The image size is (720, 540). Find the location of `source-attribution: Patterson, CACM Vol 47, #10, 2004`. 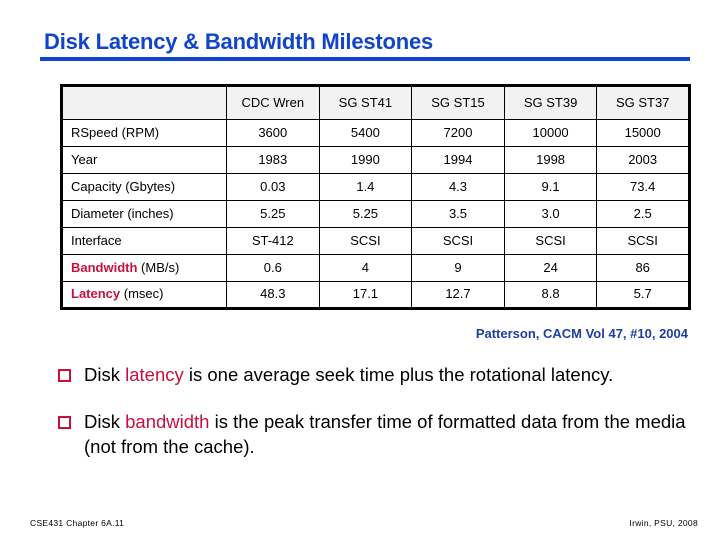

source-attribution: Patterson, CACM Vol 47, #10, 2004 is located at coordinates (581, 333).